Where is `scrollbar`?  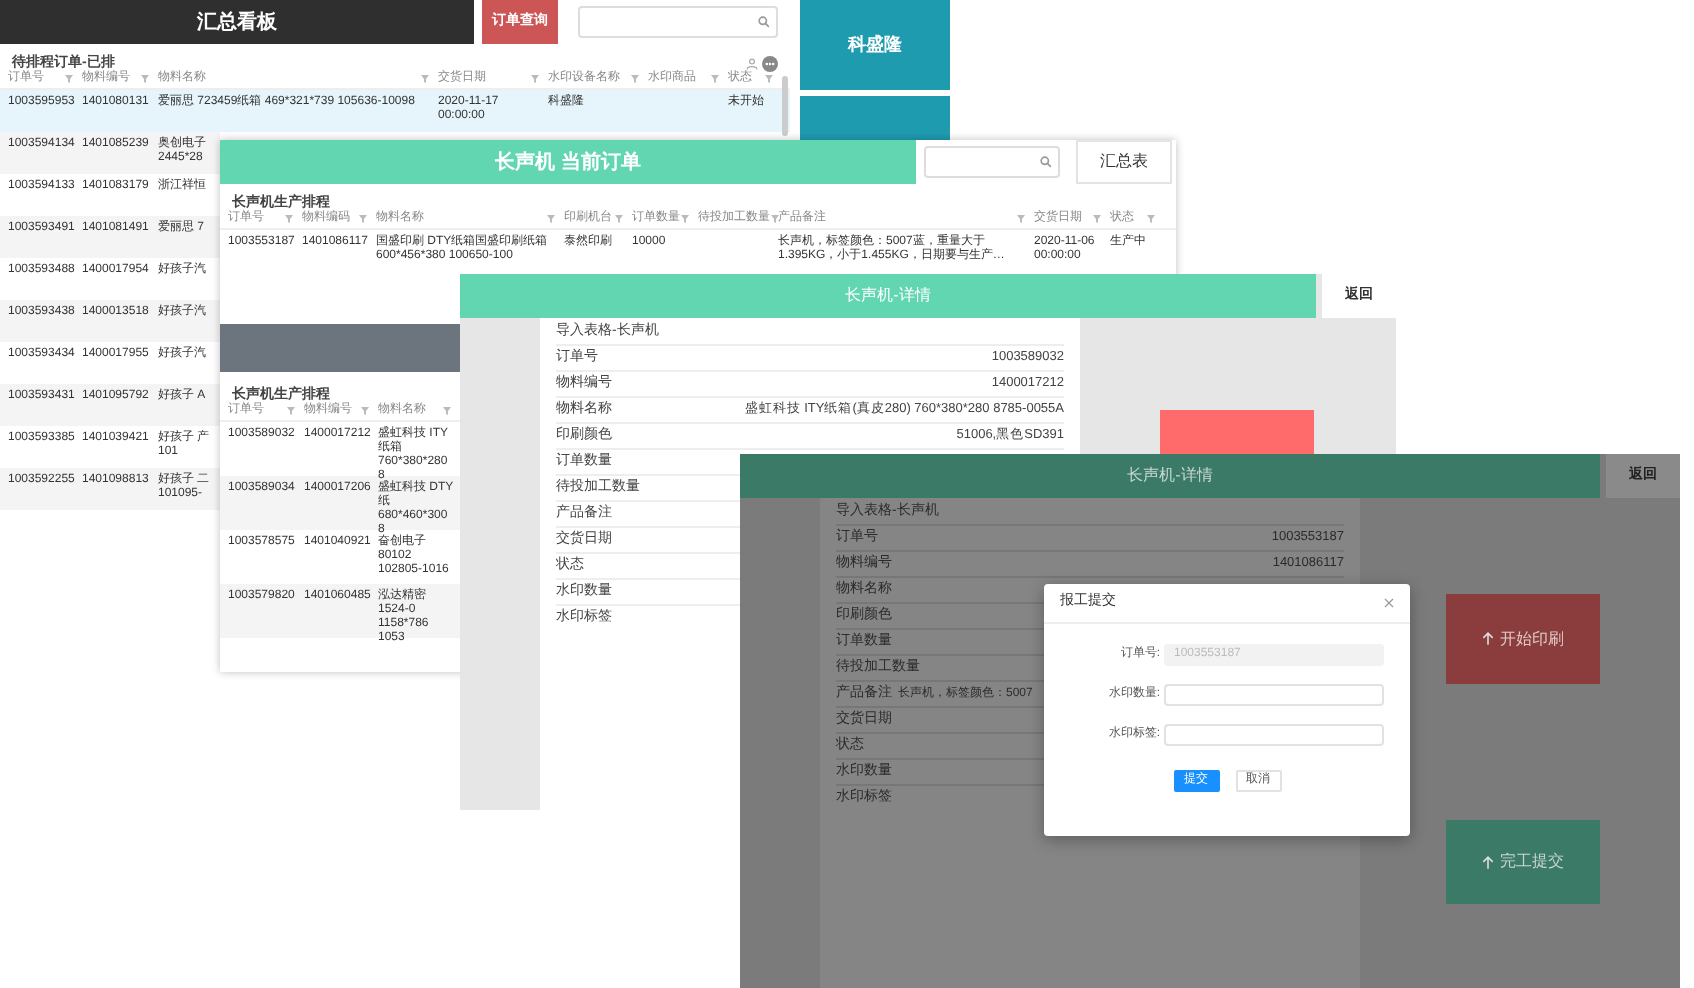
scrollbar is located at coordinates (785, 106).